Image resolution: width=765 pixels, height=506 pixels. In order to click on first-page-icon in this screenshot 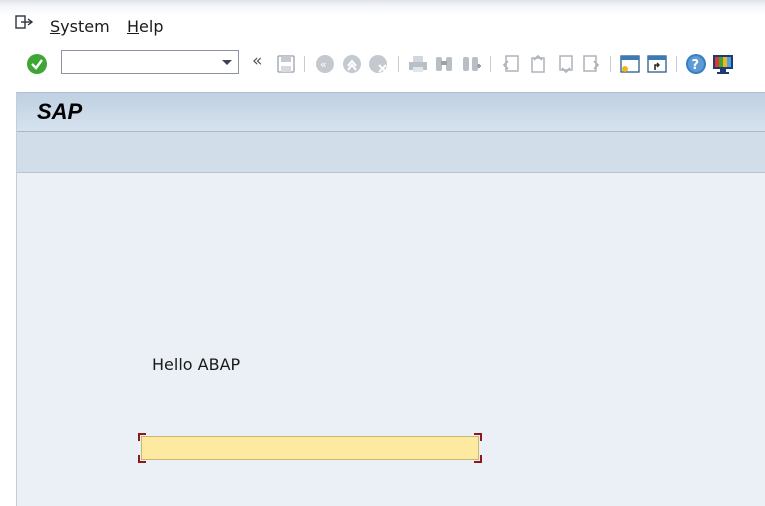, I will do `click(510, 64)`.